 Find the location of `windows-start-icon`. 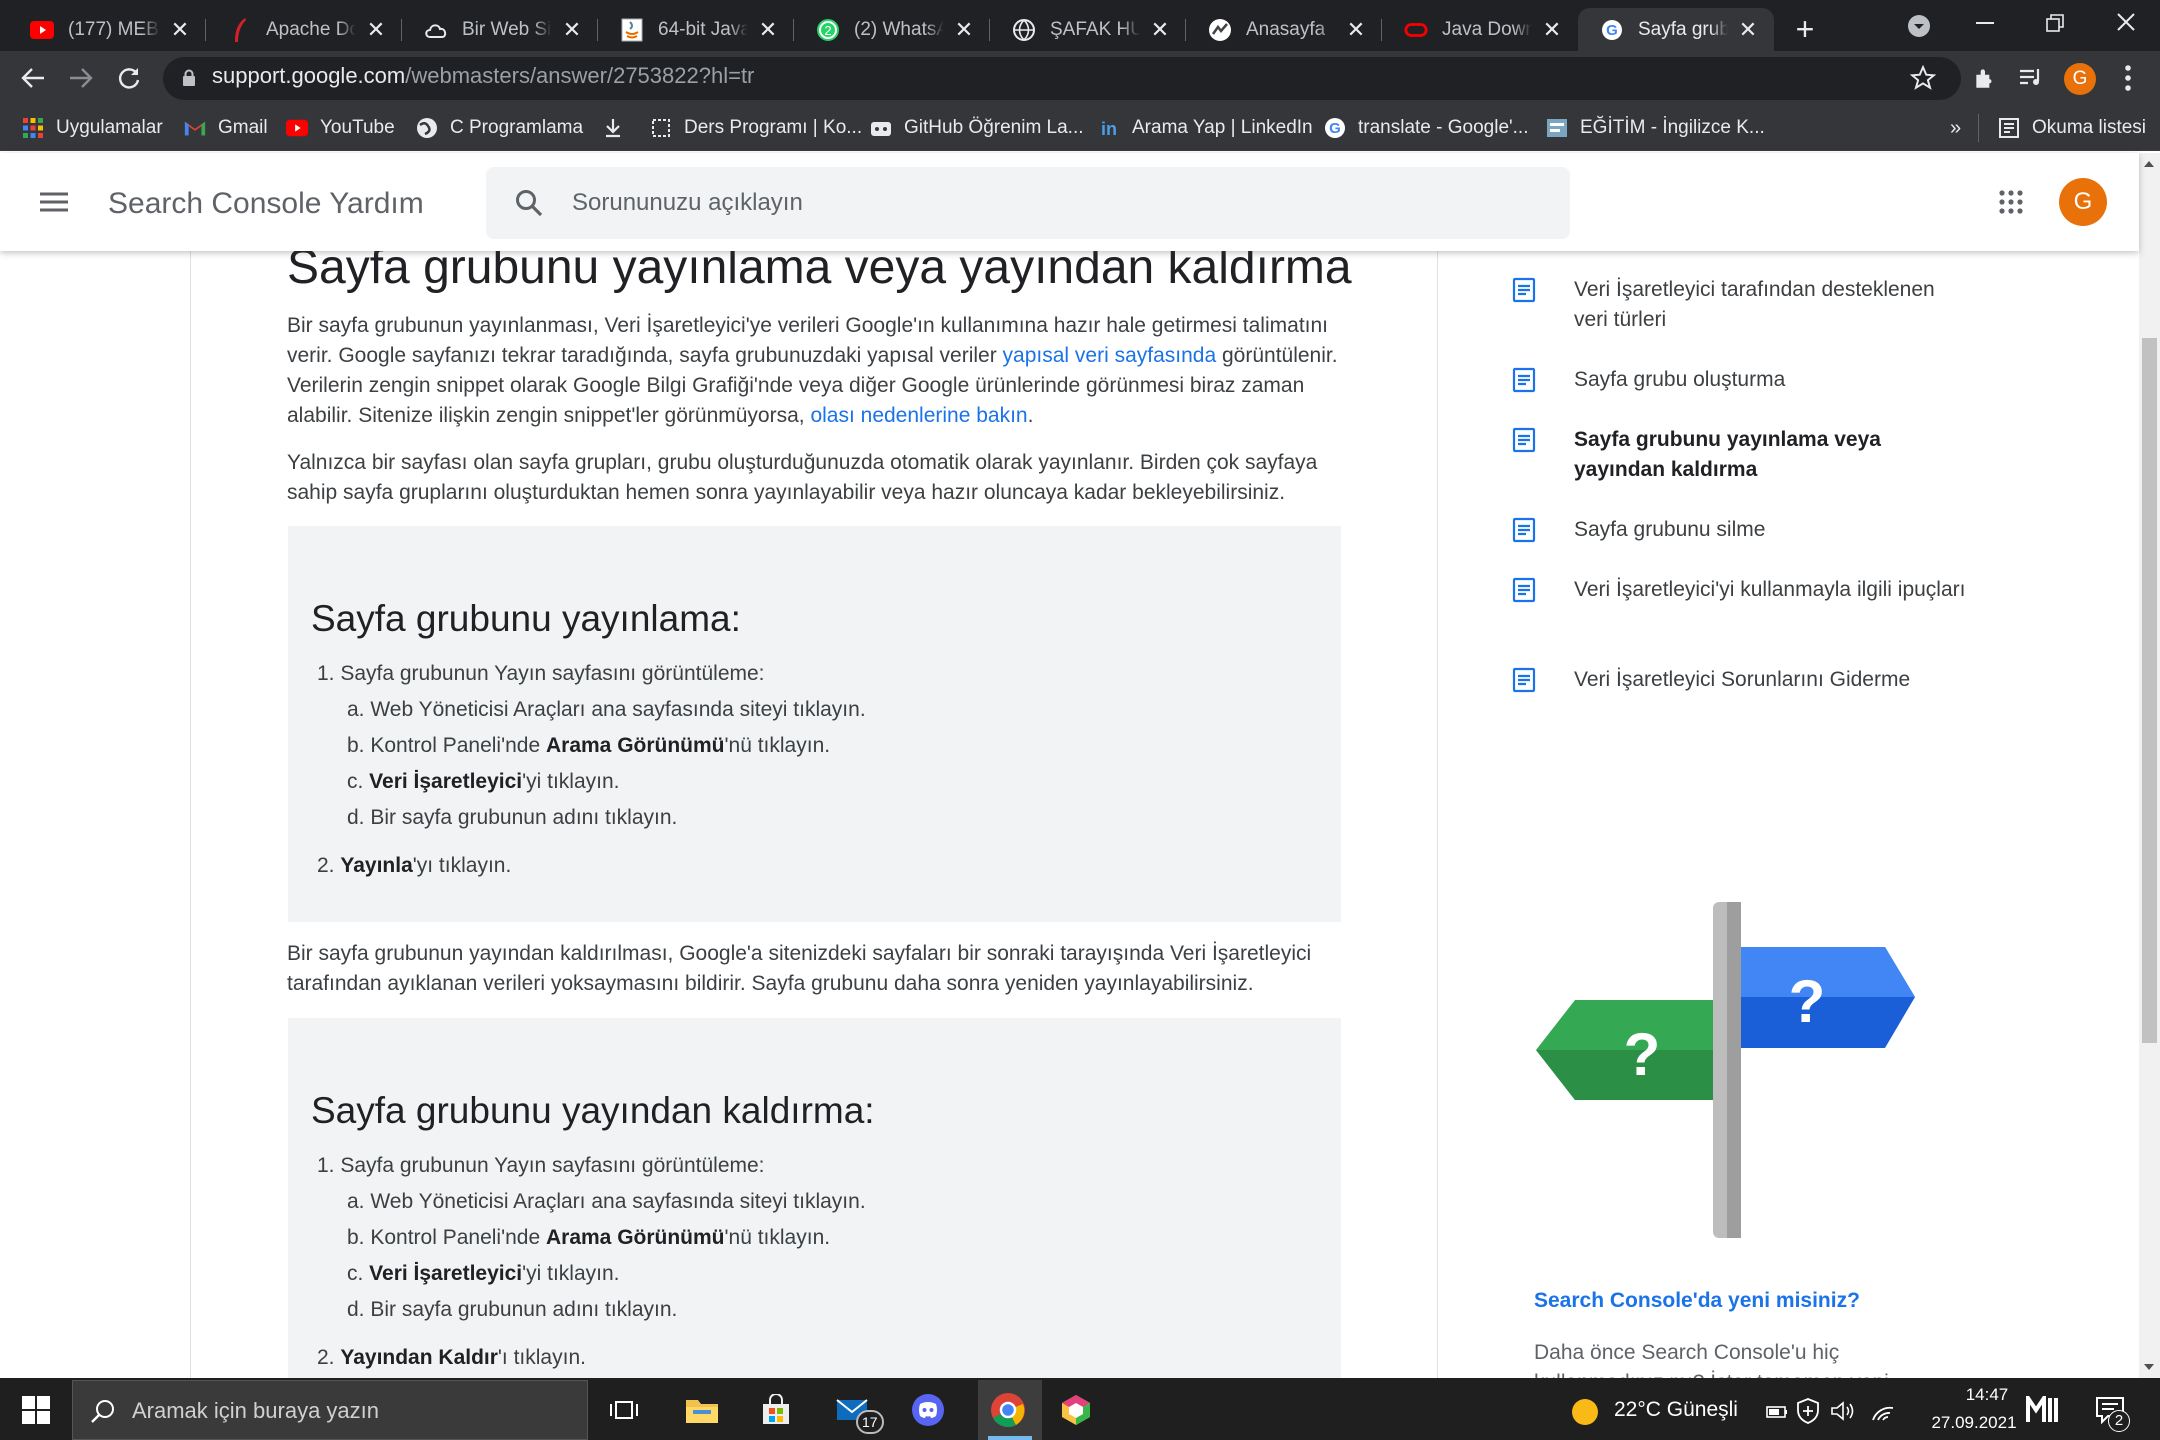

windows-start-icon is located at coordinates (36, 1410).